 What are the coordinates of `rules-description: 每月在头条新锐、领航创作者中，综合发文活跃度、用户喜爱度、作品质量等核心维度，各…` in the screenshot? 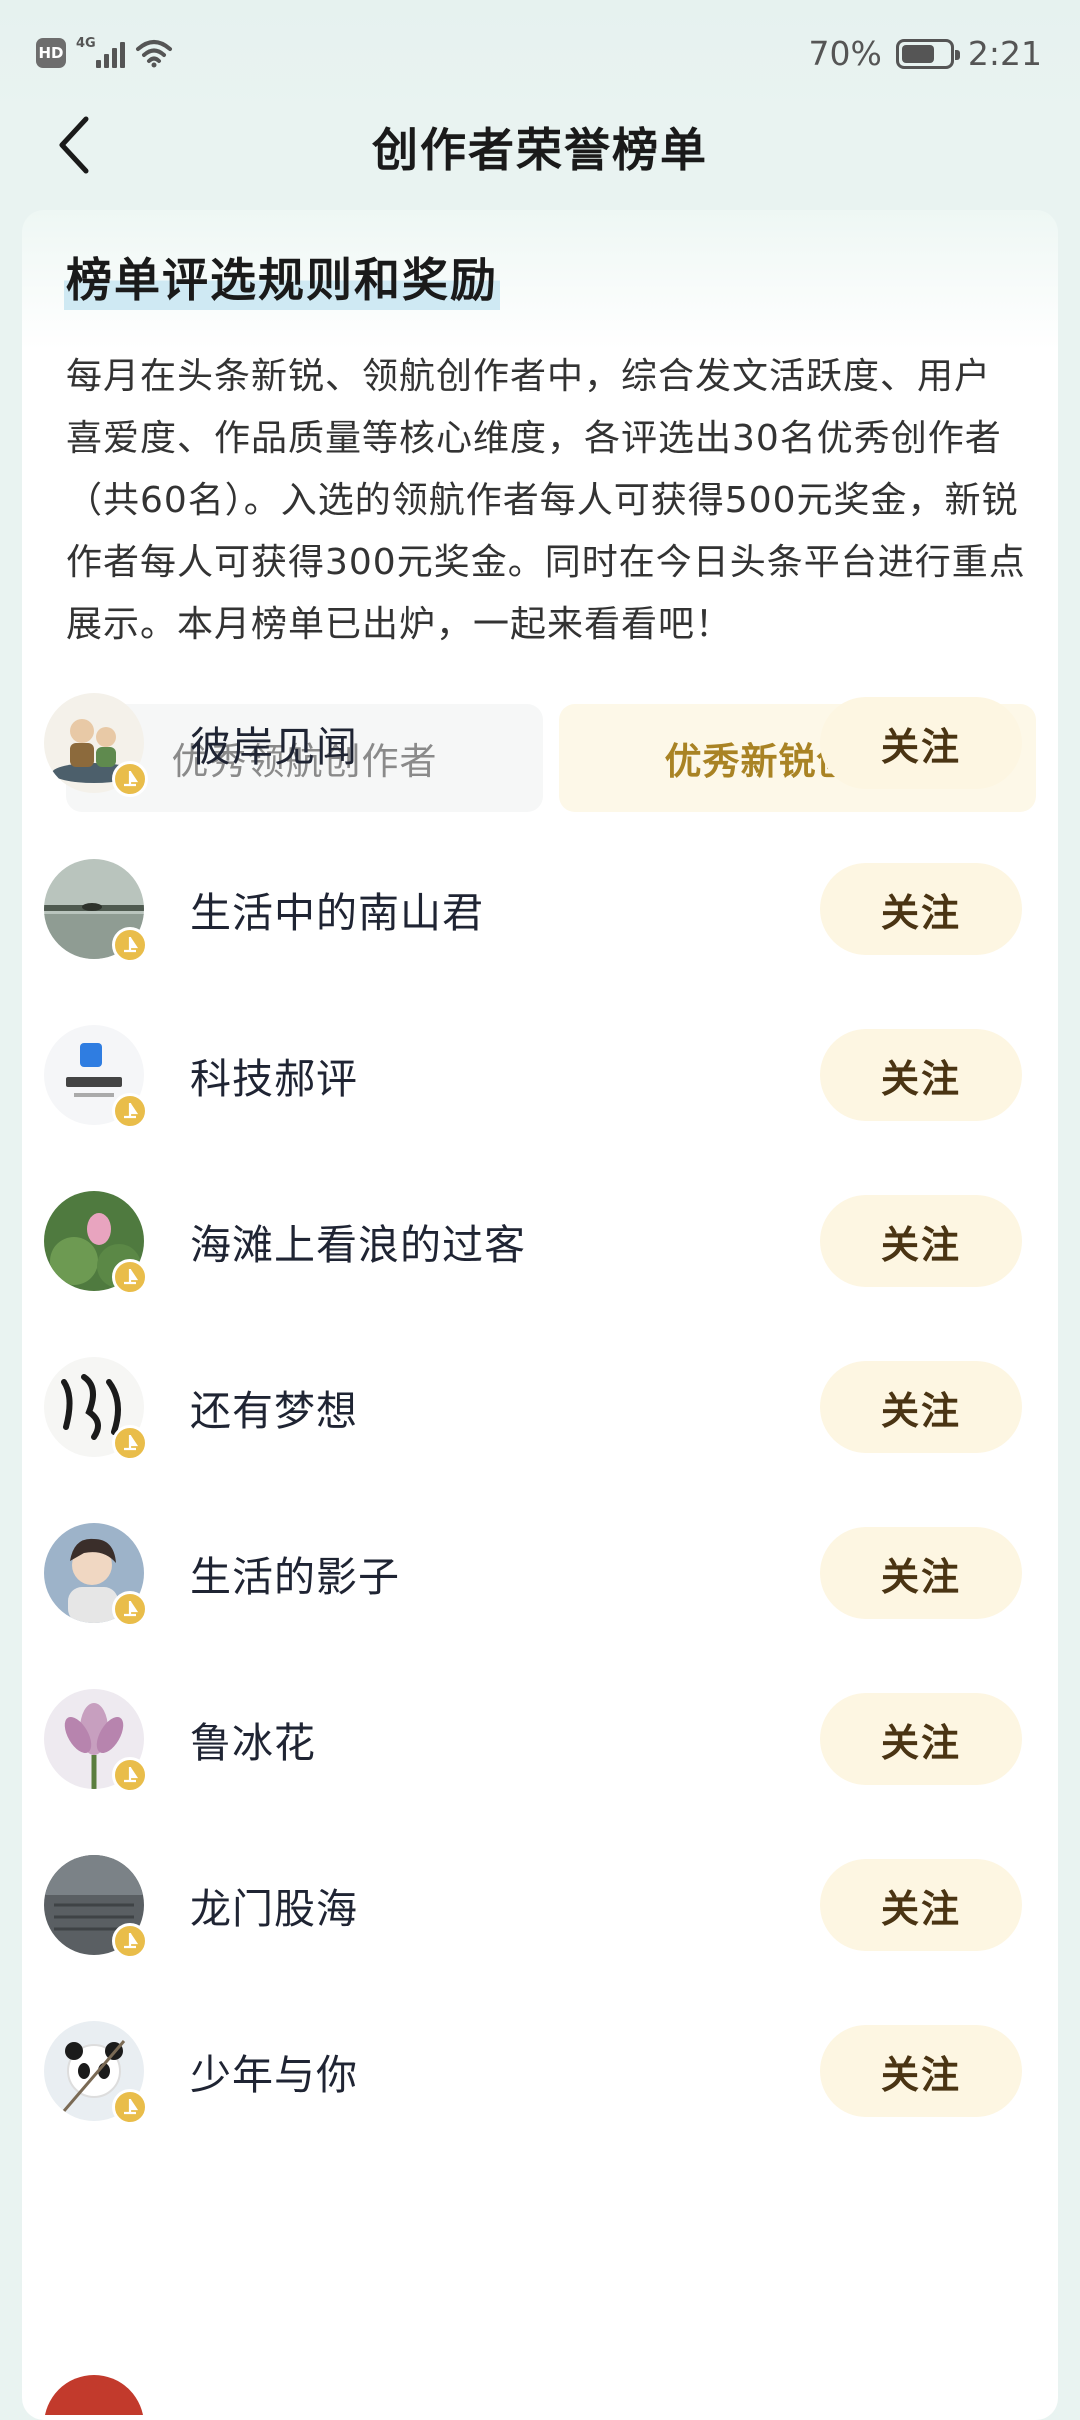 It's located at (546, 500).